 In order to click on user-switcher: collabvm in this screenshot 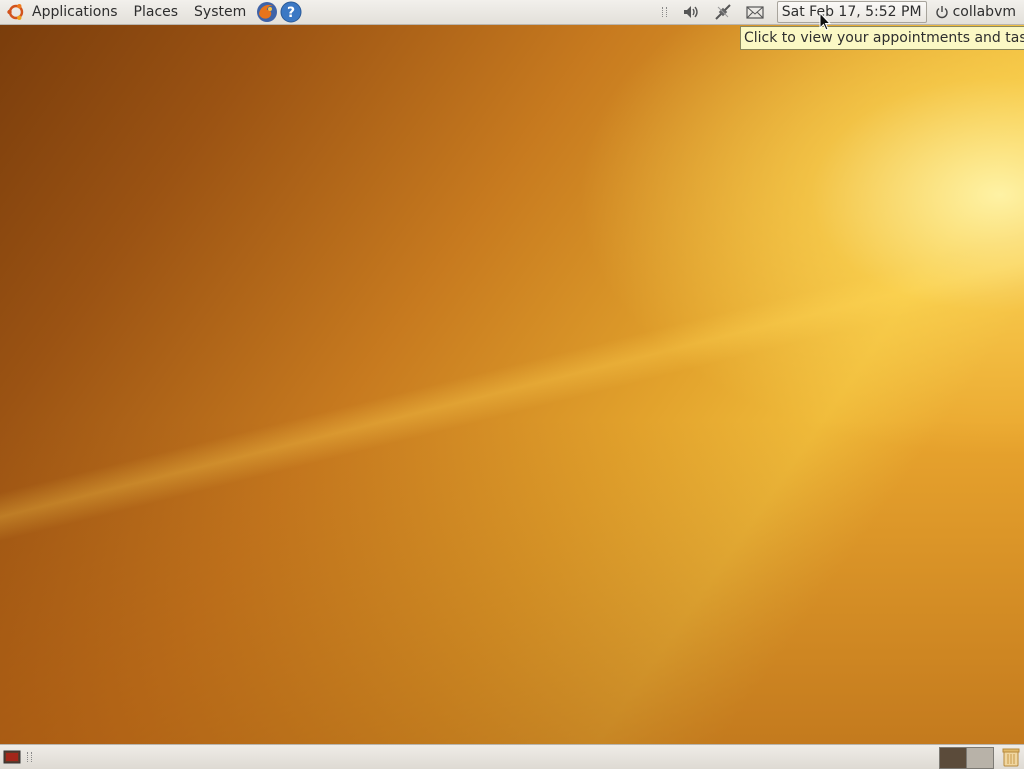, I will do `click(975, 12)`.